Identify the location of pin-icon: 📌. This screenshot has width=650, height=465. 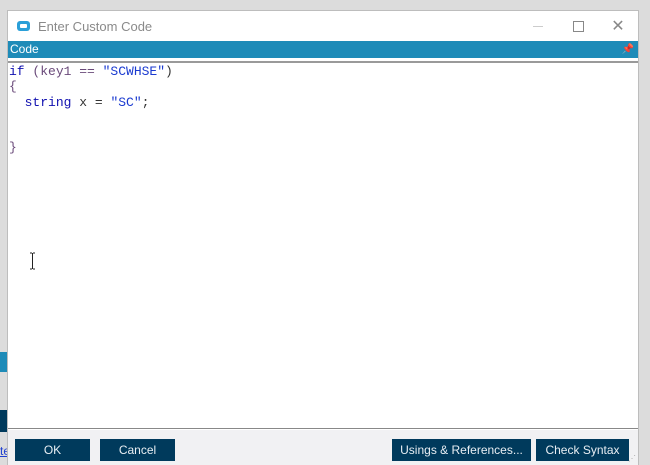
(628, 49).